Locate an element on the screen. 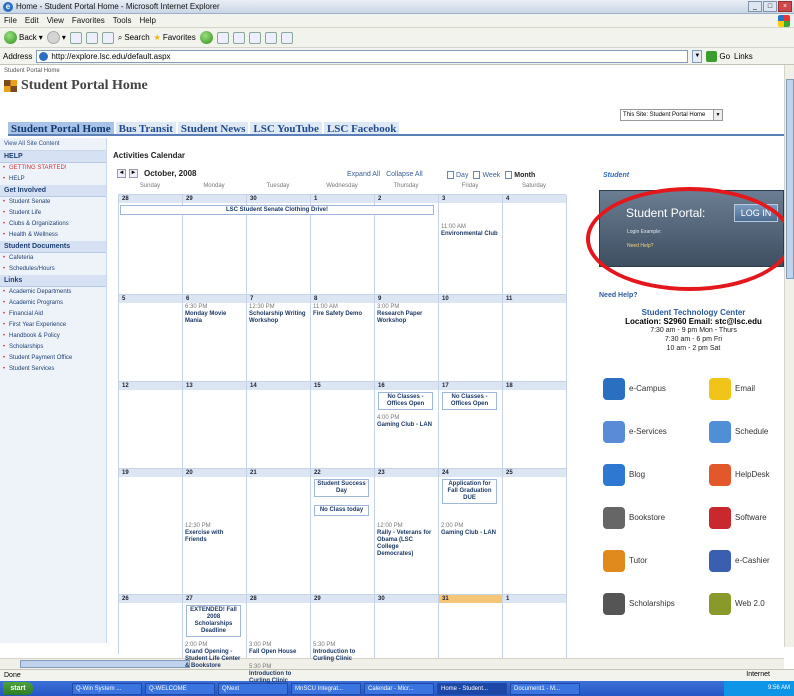 This screenshot has height=696, width=794. nav-item-health: Health & Wellness is located at coordinates (53, 235).